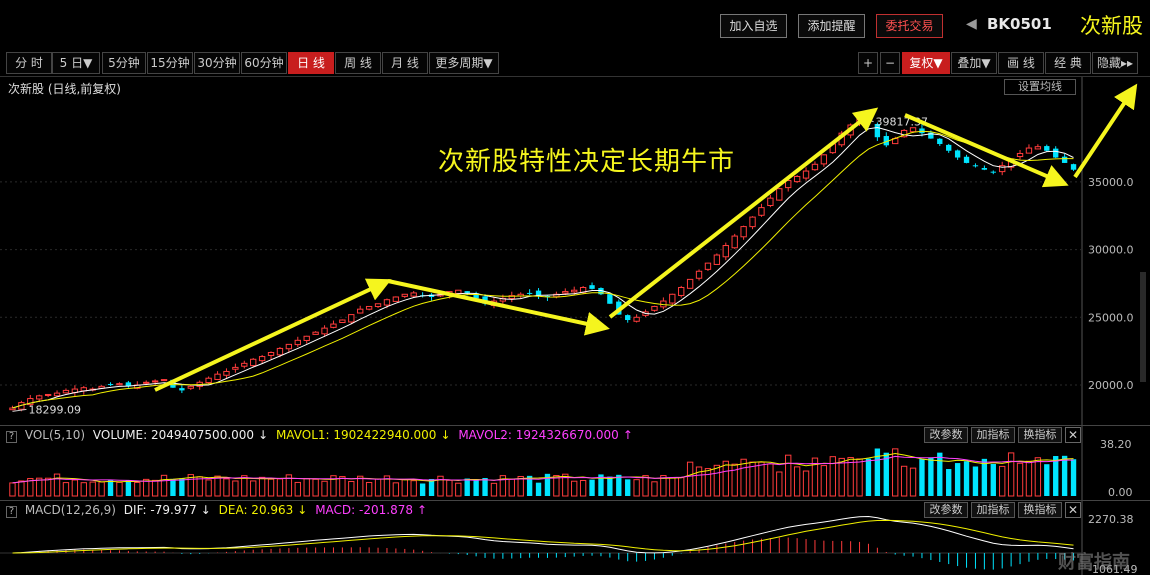 Image resolution: width=1150 pixels, height=575 pixels. I want to click on entrust-trade-button: 委托交易, so click(909, 26).